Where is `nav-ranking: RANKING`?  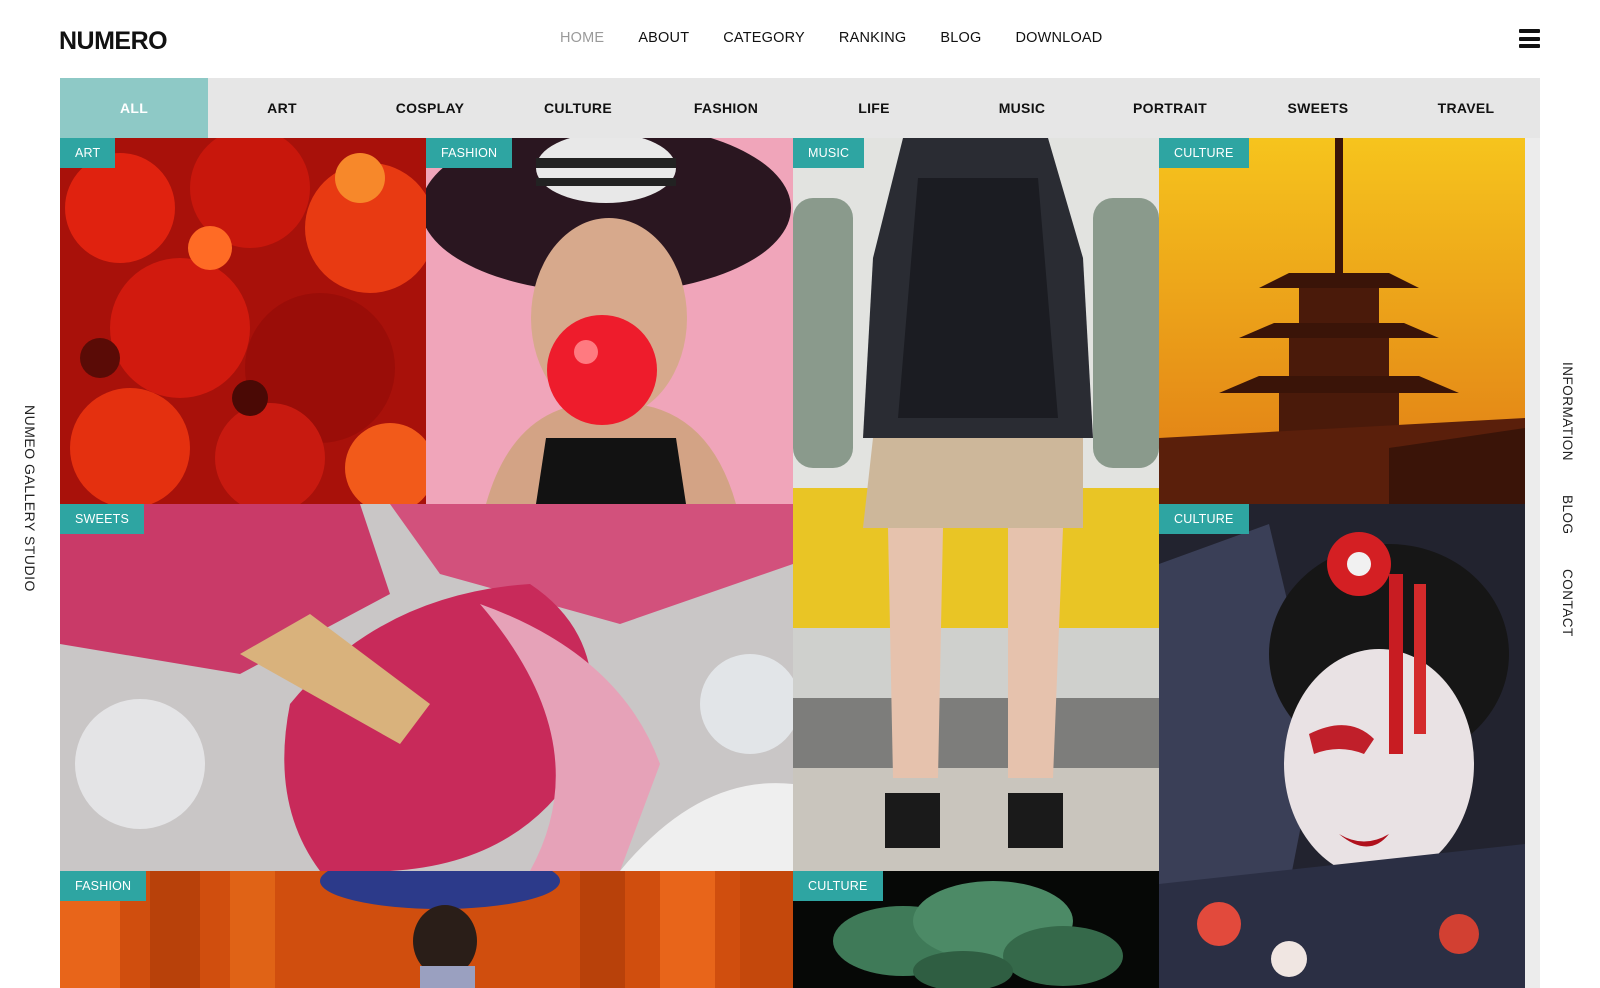 nav-ranking: RANKING is located at coordinates (872, 38).